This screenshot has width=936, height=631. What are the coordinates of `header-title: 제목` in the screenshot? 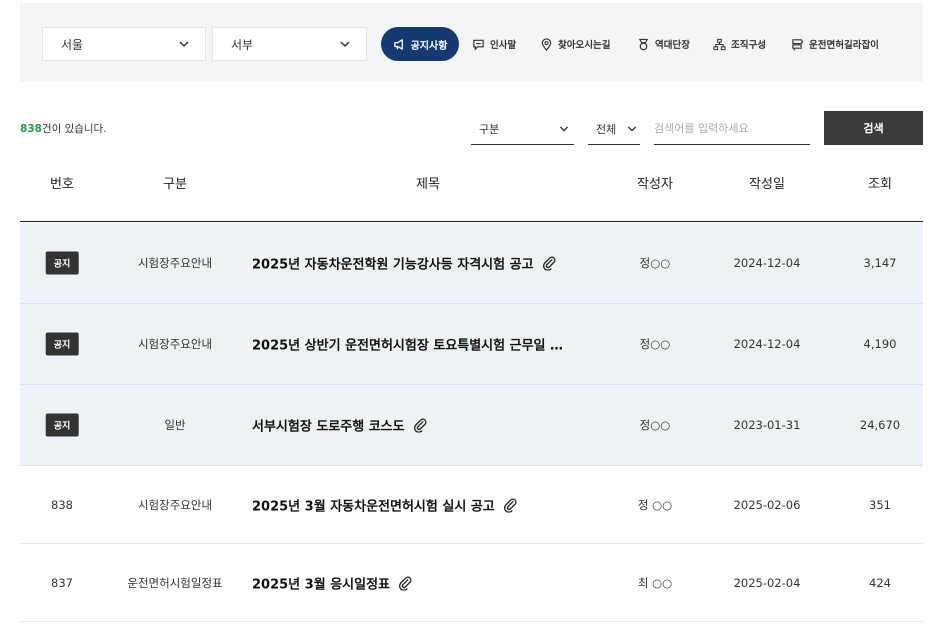 It's located at (428, 184).